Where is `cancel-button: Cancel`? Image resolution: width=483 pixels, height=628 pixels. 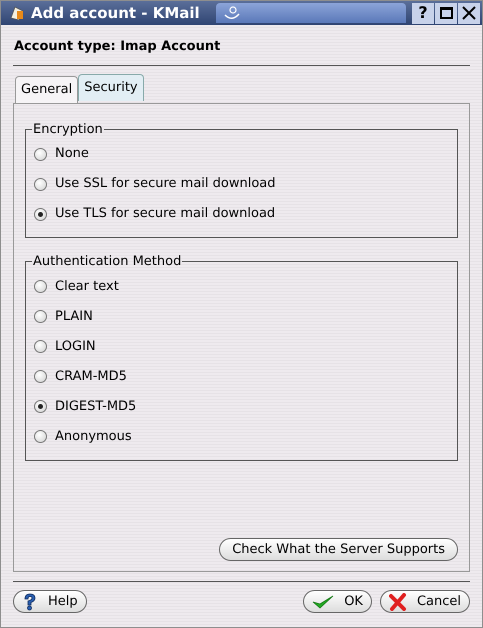 cancel-button: Cancel is located at coordinates (425, 601).